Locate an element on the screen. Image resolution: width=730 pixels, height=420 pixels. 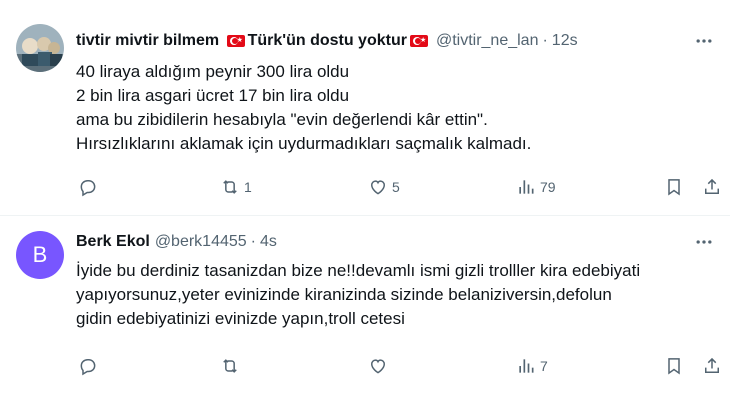
avatar-image is located at coordinates (40, 48).